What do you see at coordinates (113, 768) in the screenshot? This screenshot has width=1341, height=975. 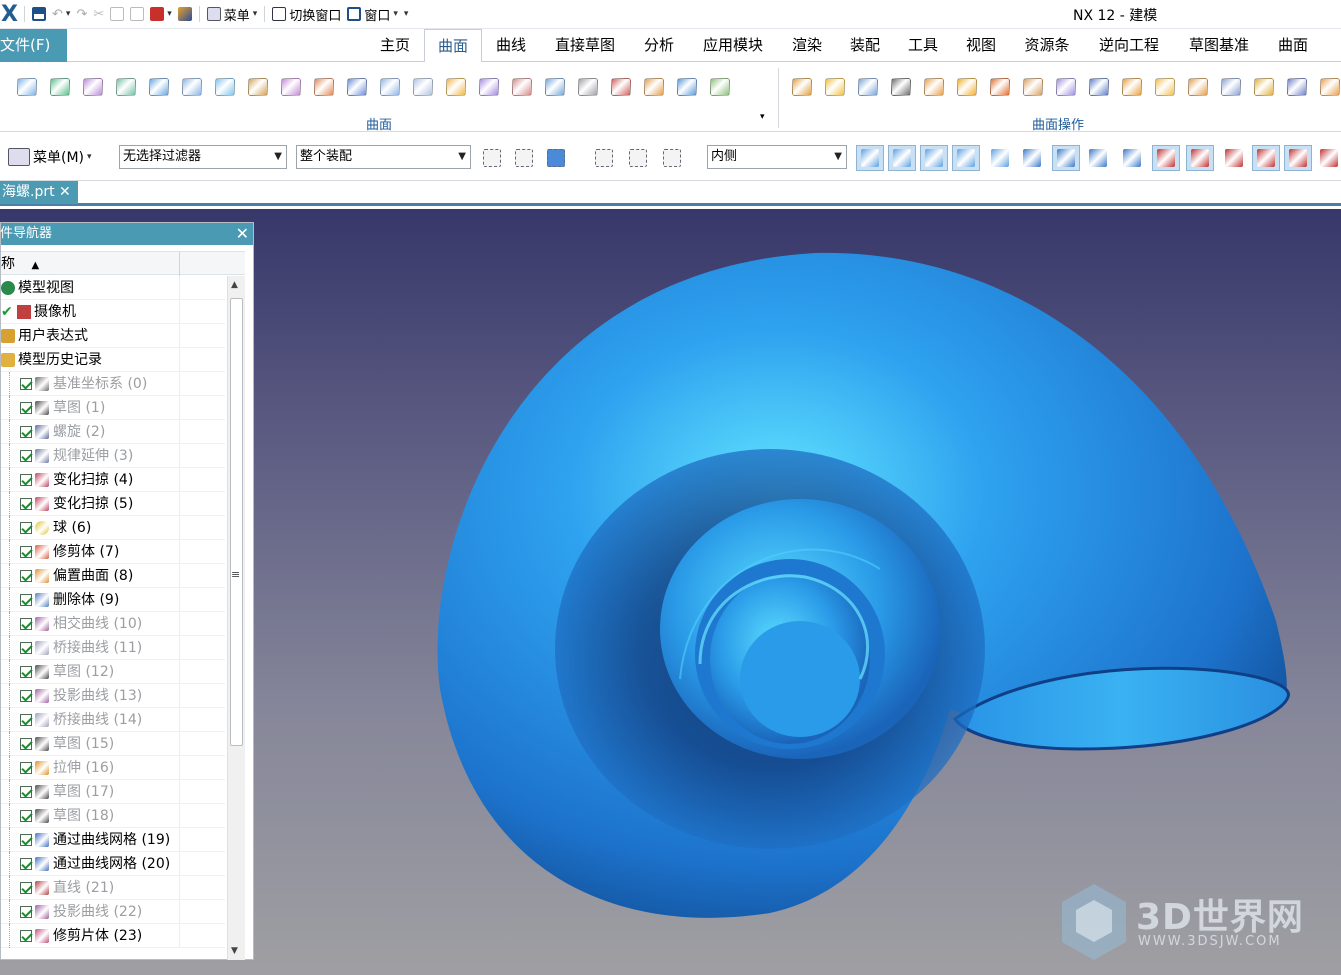 I see `tree-row: 拉伸 (16)` at bounding box center [113, 768].